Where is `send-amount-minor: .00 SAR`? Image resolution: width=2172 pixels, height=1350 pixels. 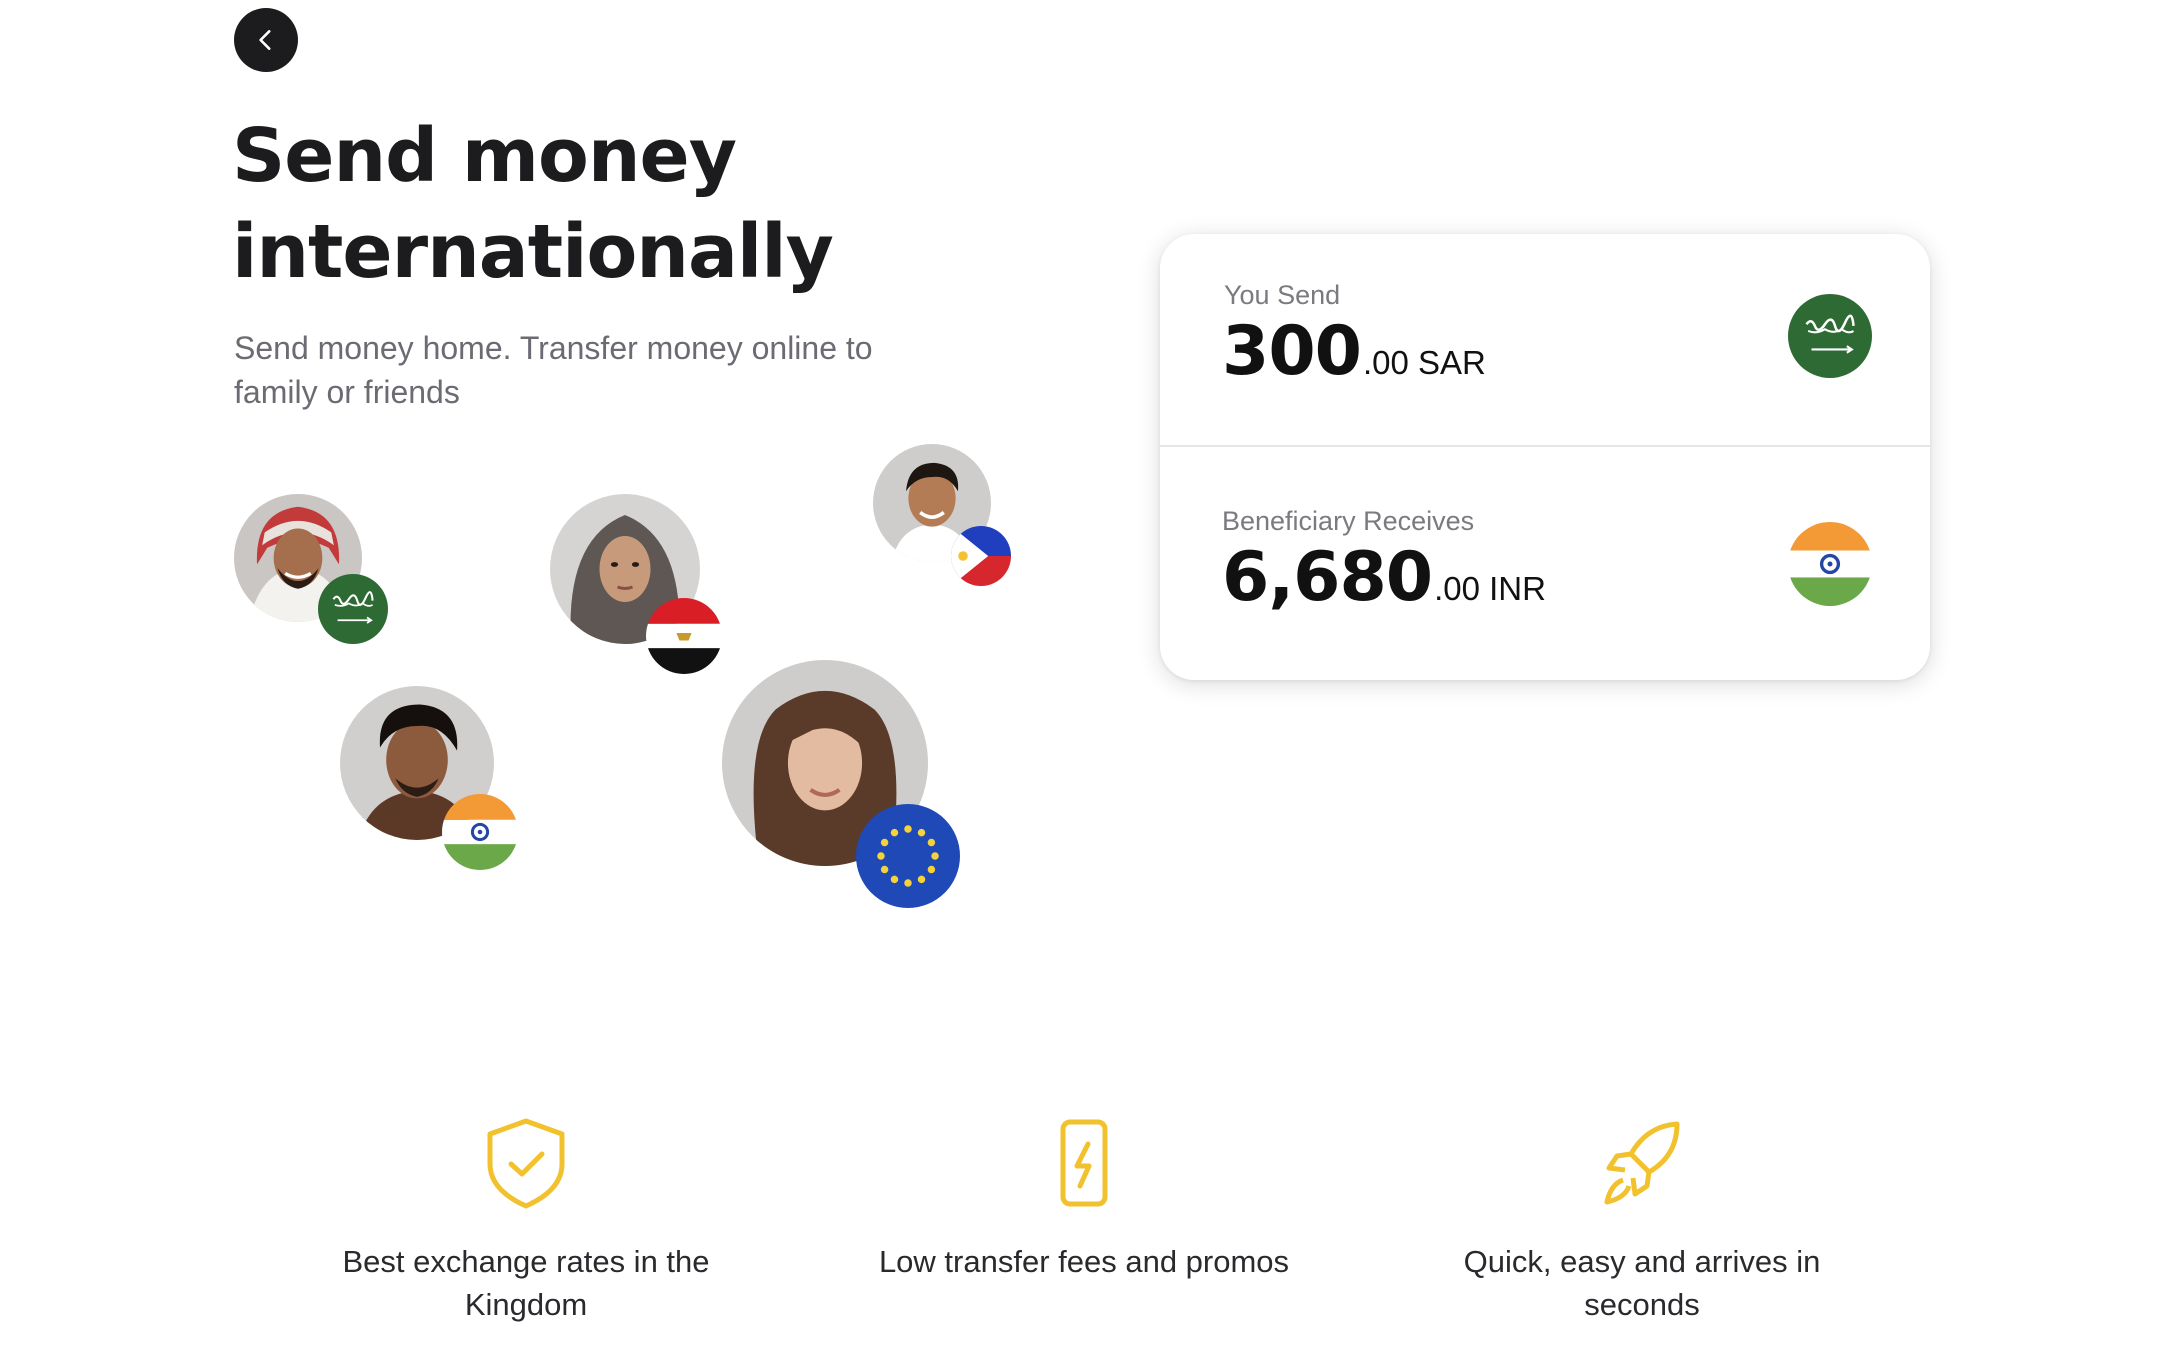 send-amount-minor: .00 SAR is located at coordinates (1424, 362).